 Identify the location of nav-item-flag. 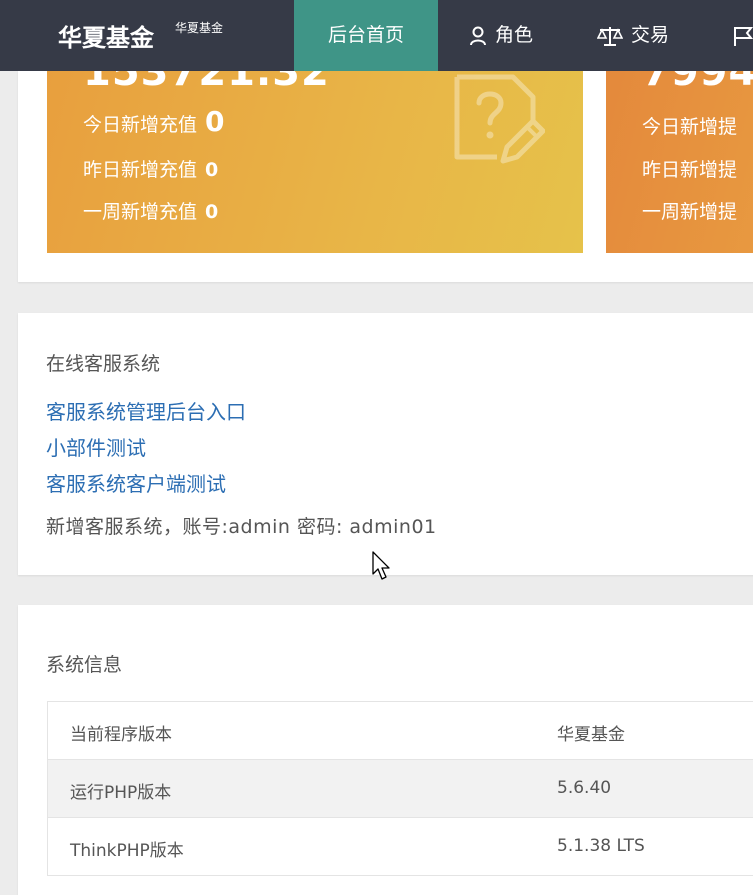
(743, 35).